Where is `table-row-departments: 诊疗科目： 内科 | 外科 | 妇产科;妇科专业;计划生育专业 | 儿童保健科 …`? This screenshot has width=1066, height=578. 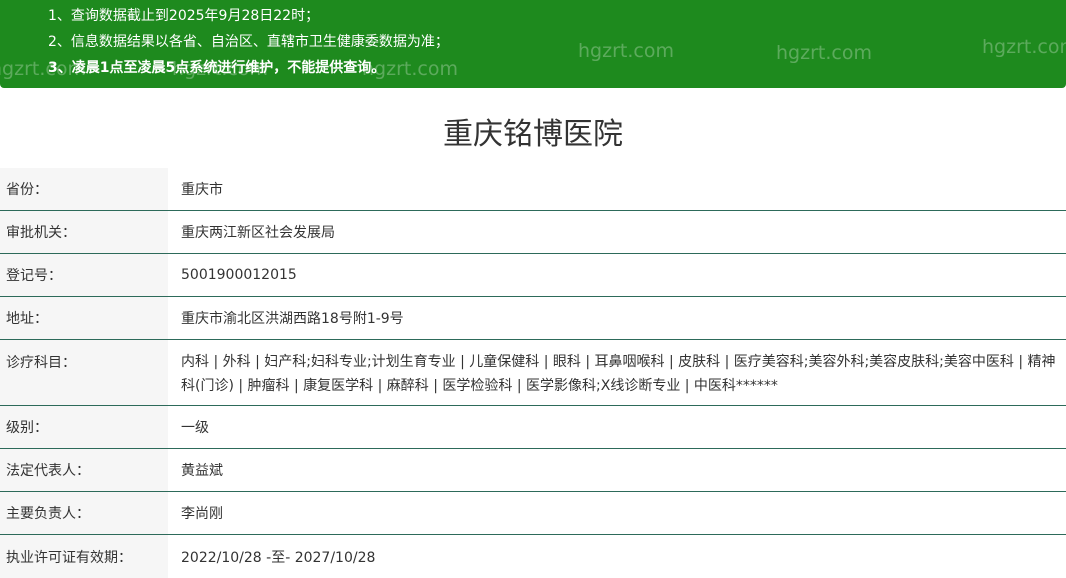
table-row-departments: 诊疗科目： 内科 | 外科 | 妇产科;妇科专业;计划生育专业 | 儿童保健科 … is located at coordinates (533, 373).